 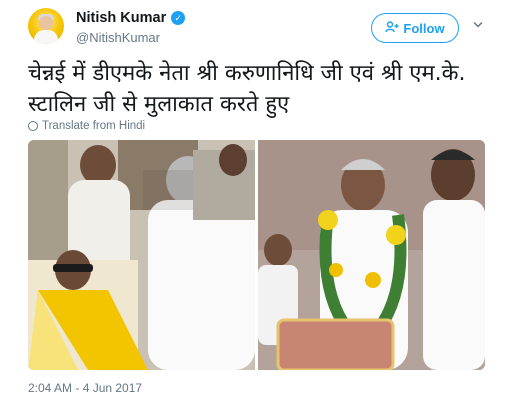 I want to click on verified-badge-icon: ✓, so click(x=178, y=18).